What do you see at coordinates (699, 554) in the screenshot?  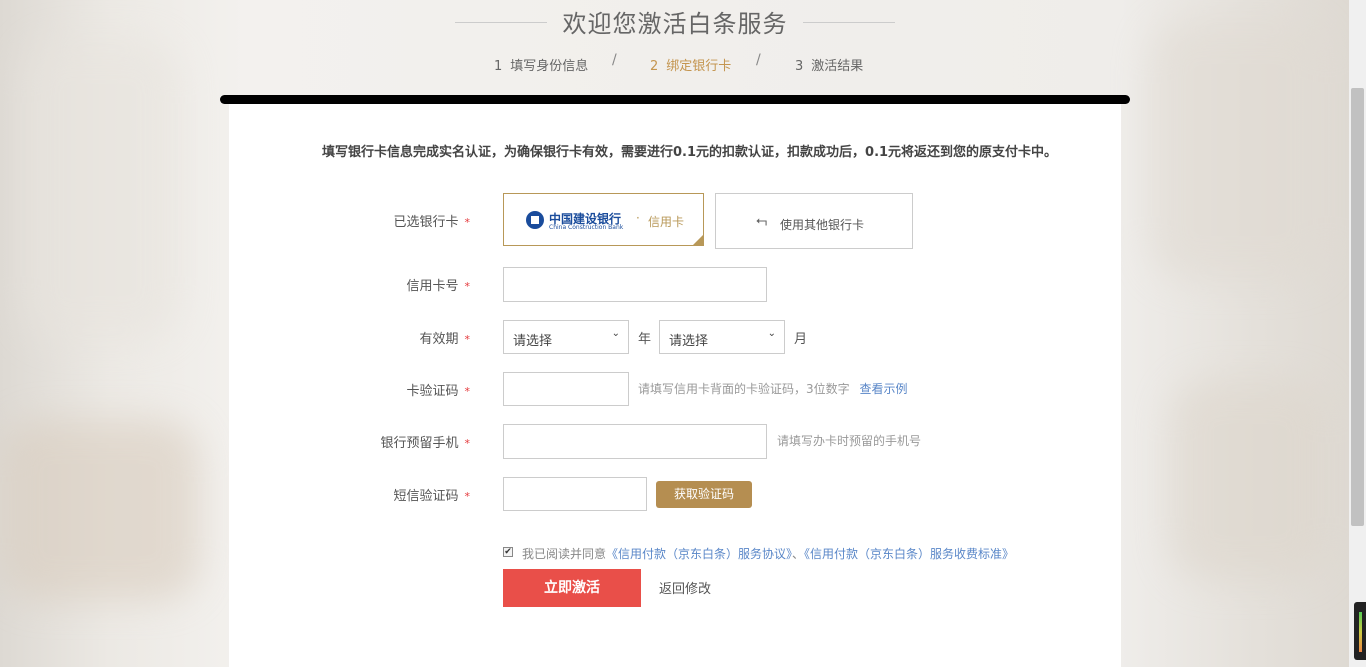 I see `service-agreement-link: 《信用付款（京东白条）服务协议》` at bounding box center [699, 554].